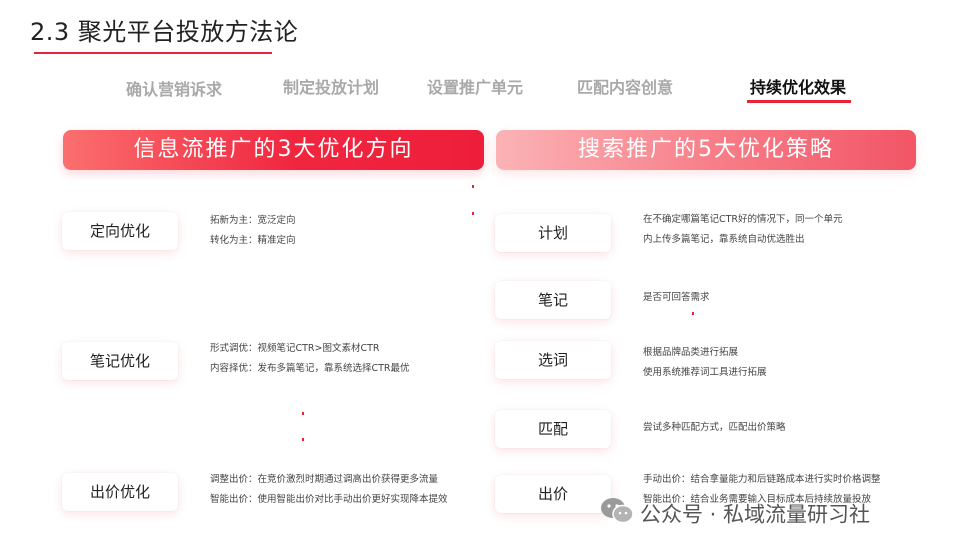  Describe the element at coordinates (174, 88) in the screenshot. I see `step-confirm-demand: 确认营销诉求` at that location.